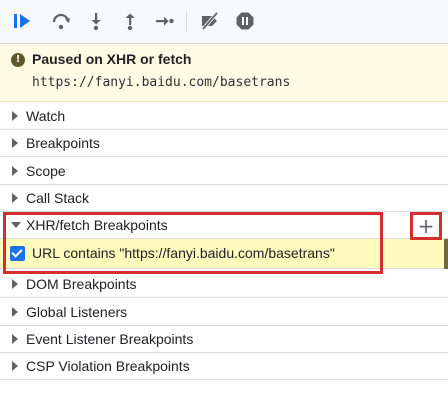 The height and width of the screenshot is (409, 448). I want to click on add-xhr-breakpoint-button: +, so click(426, 226).